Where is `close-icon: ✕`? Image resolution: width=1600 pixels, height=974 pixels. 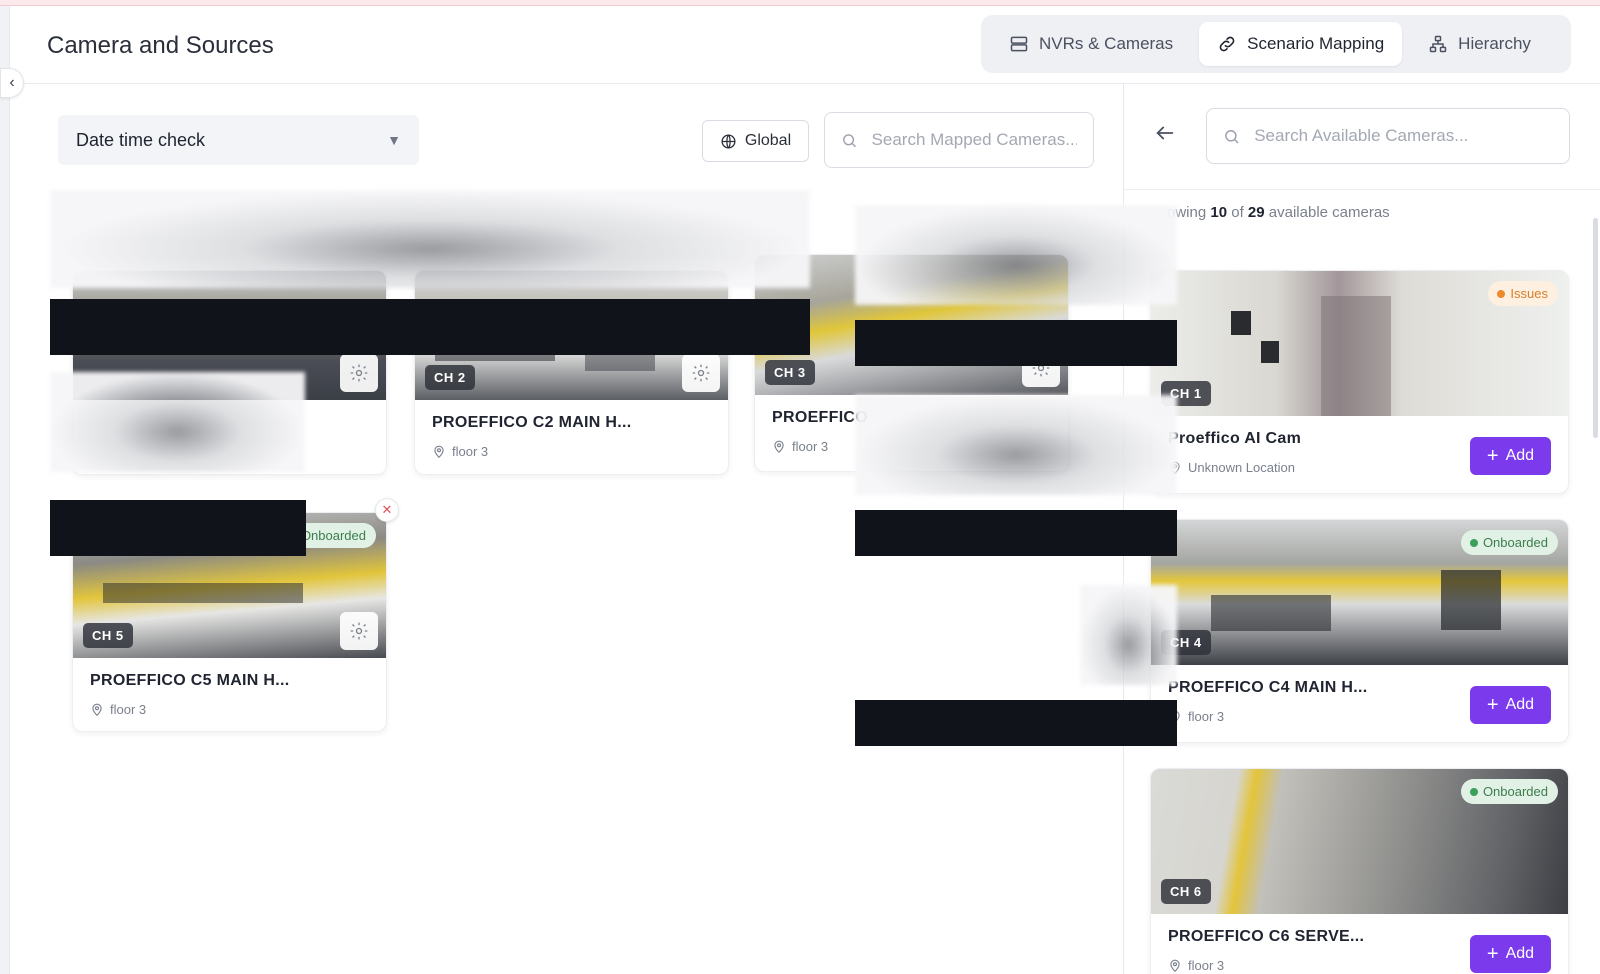
close-icon: ✕ is located at coordinates (387, 509).